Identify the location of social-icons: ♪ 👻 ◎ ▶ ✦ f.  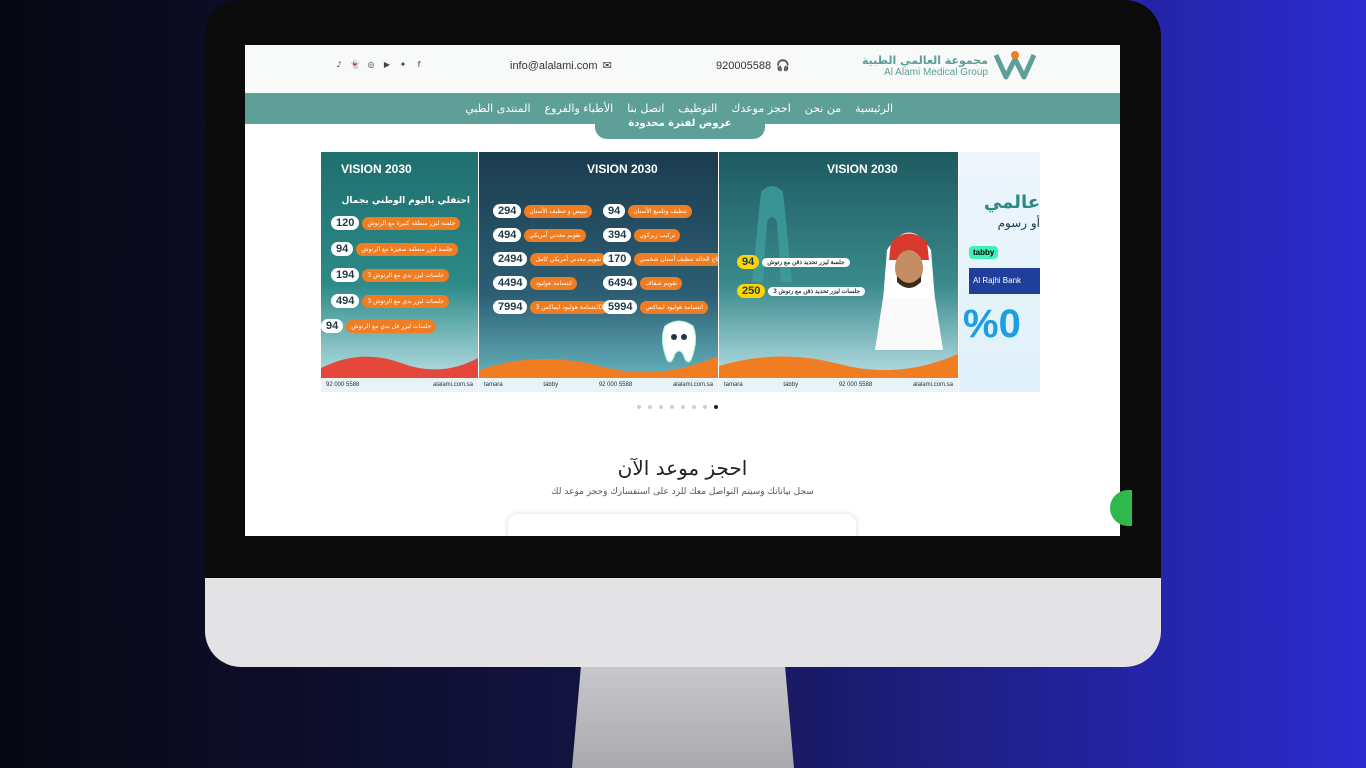
(379, 64).